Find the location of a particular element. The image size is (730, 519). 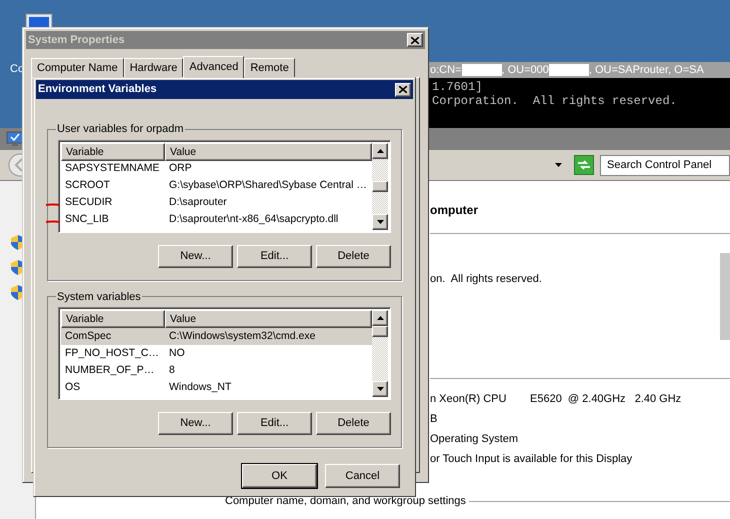

section-heading: Computer name, domain, and workgroup settings is located at coordinates (345, 501).